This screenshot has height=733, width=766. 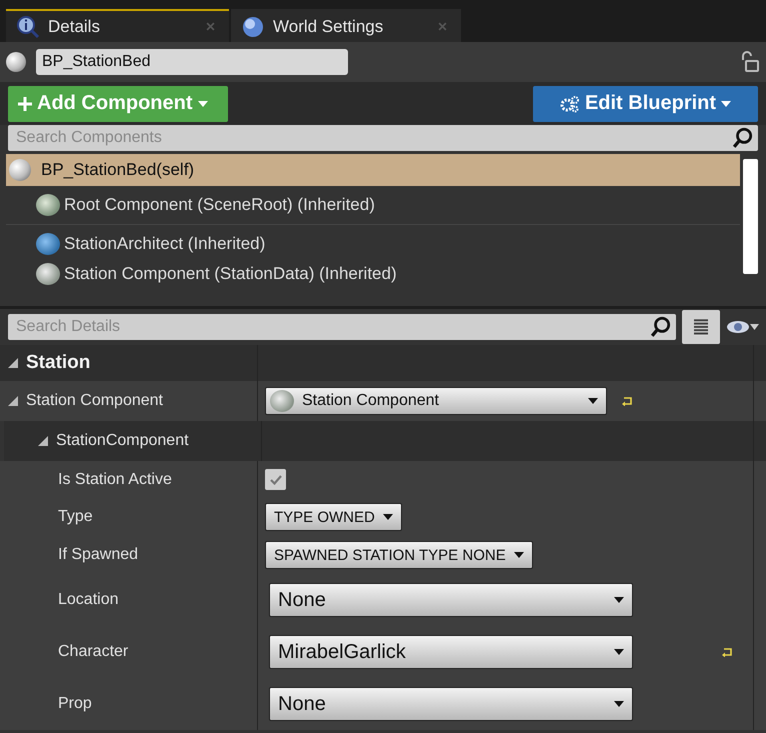 I want to click on gears-icon, so click(x=570, y=104).